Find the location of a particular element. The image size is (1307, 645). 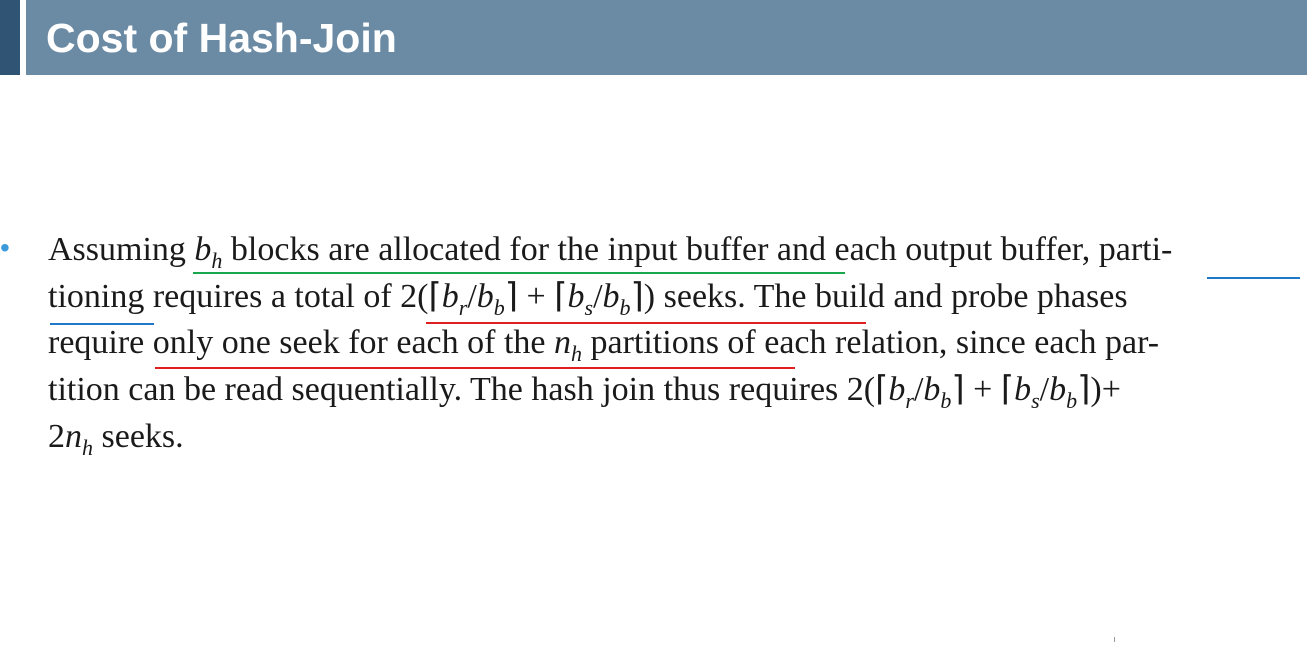

text-segment: Assuming is located at coordinates (121, 249).